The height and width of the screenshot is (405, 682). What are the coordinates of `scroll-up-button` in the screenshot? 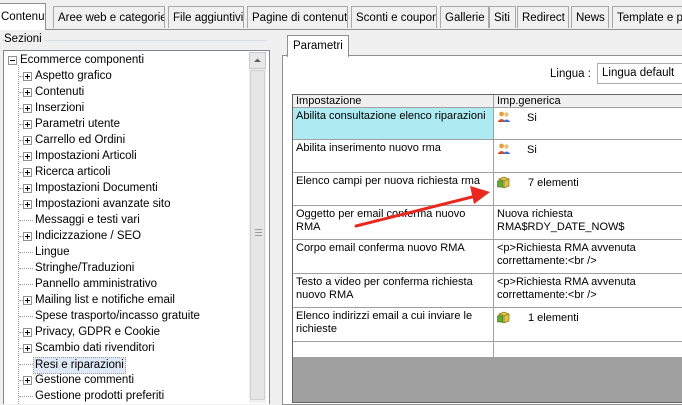 It's located at (257, 60).